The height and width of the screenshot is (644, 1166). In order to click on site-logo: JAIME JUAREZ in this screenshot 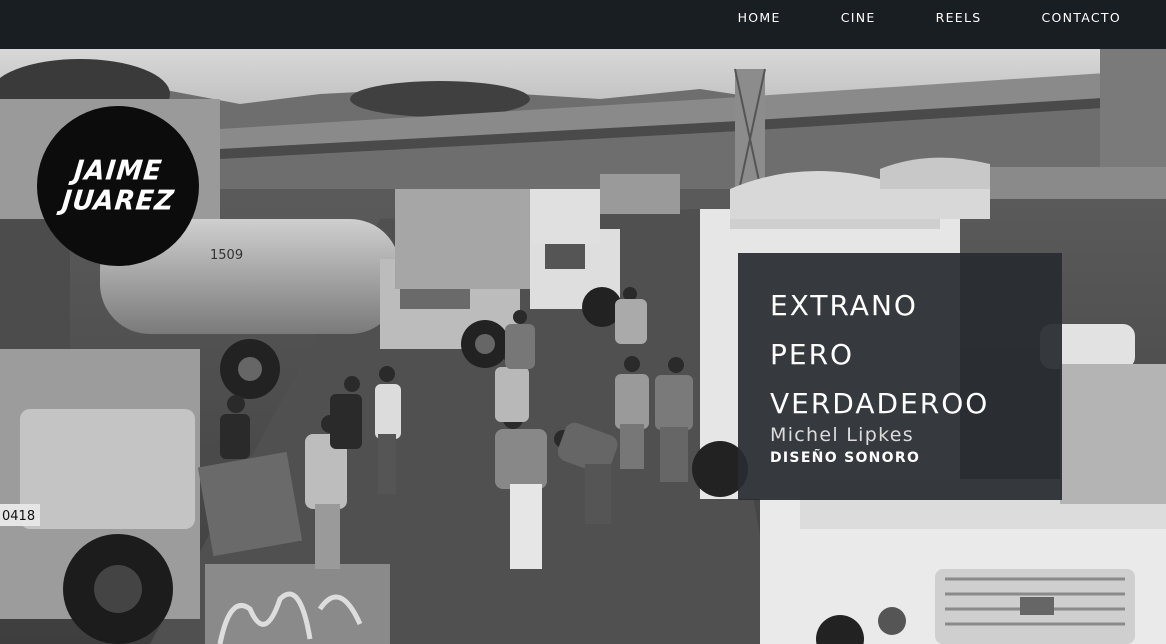, I will do `click(118, 186)`.